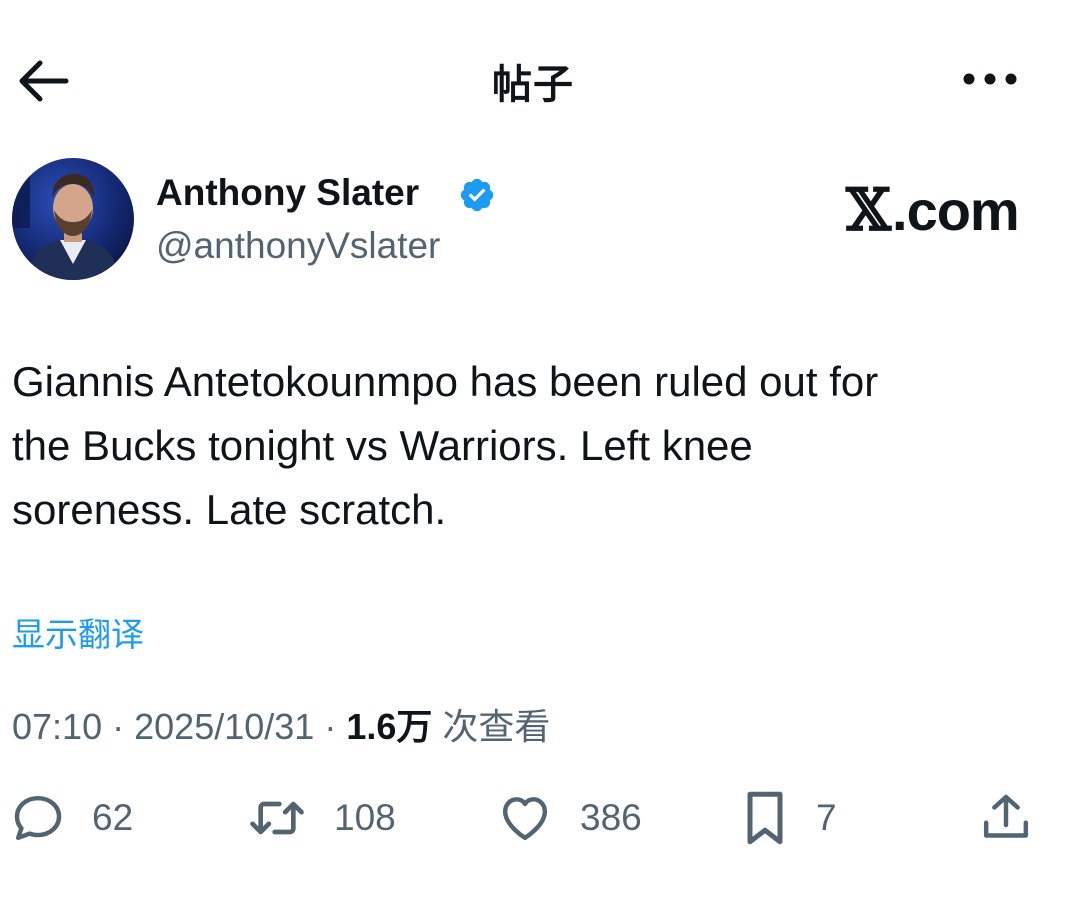 The image size is (1066, 898). Describe the element at coordinates (788, 818) in the screenshot. I see `bookmark-button: 7` at that location.